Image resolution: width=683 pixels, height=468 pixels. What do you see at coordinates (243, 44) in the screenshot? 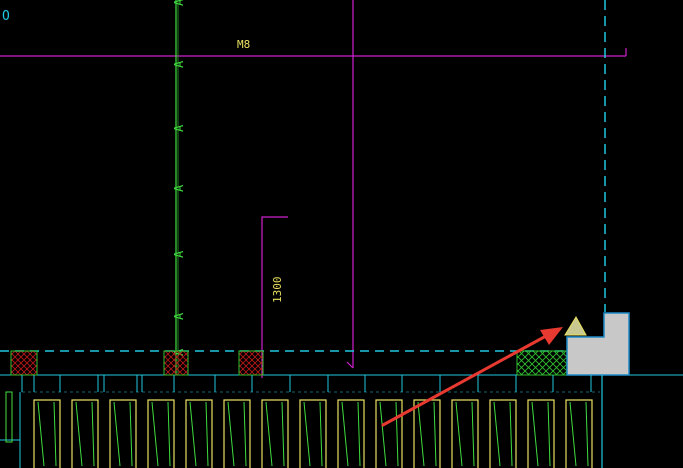
I see `beam-label: M8` at bounding box center [243, 44].